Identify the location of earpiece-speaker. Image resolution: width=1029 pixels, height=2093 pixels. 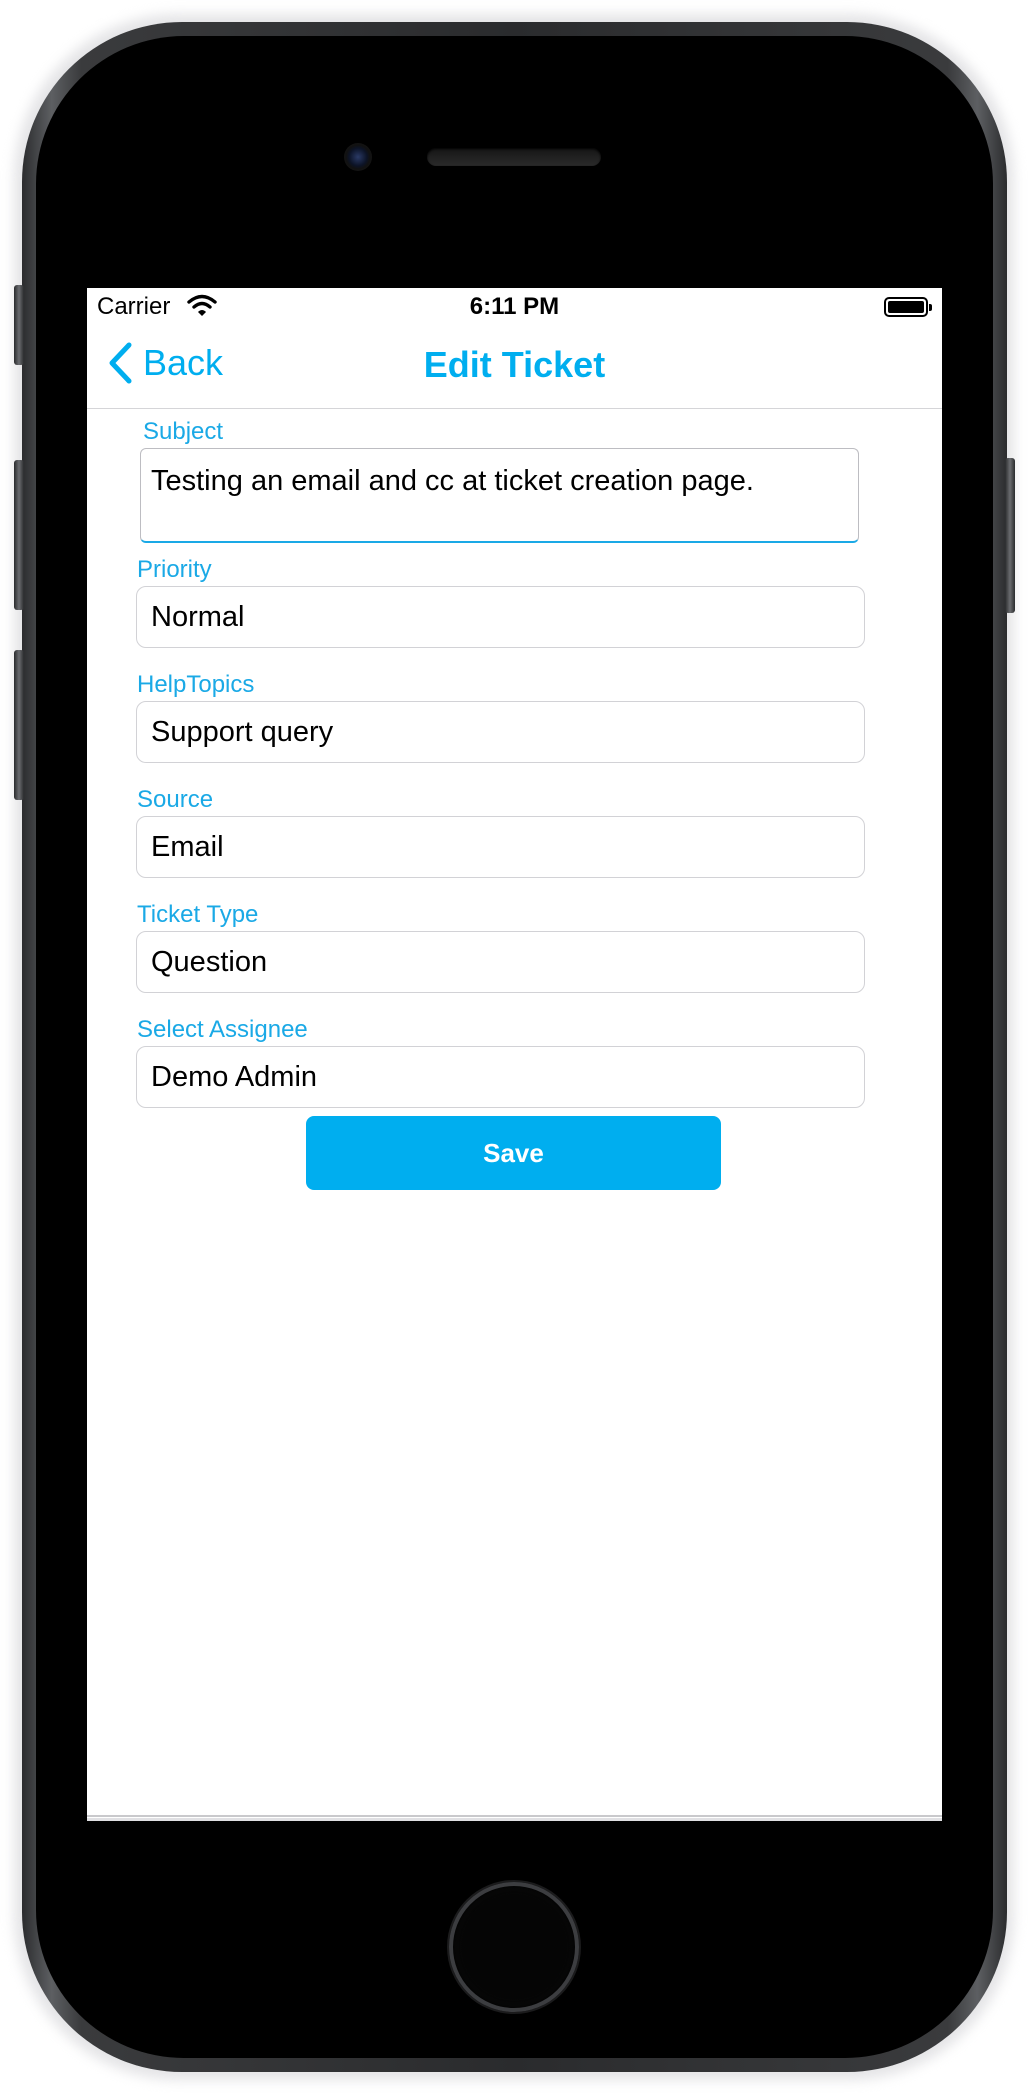
(514, 157).